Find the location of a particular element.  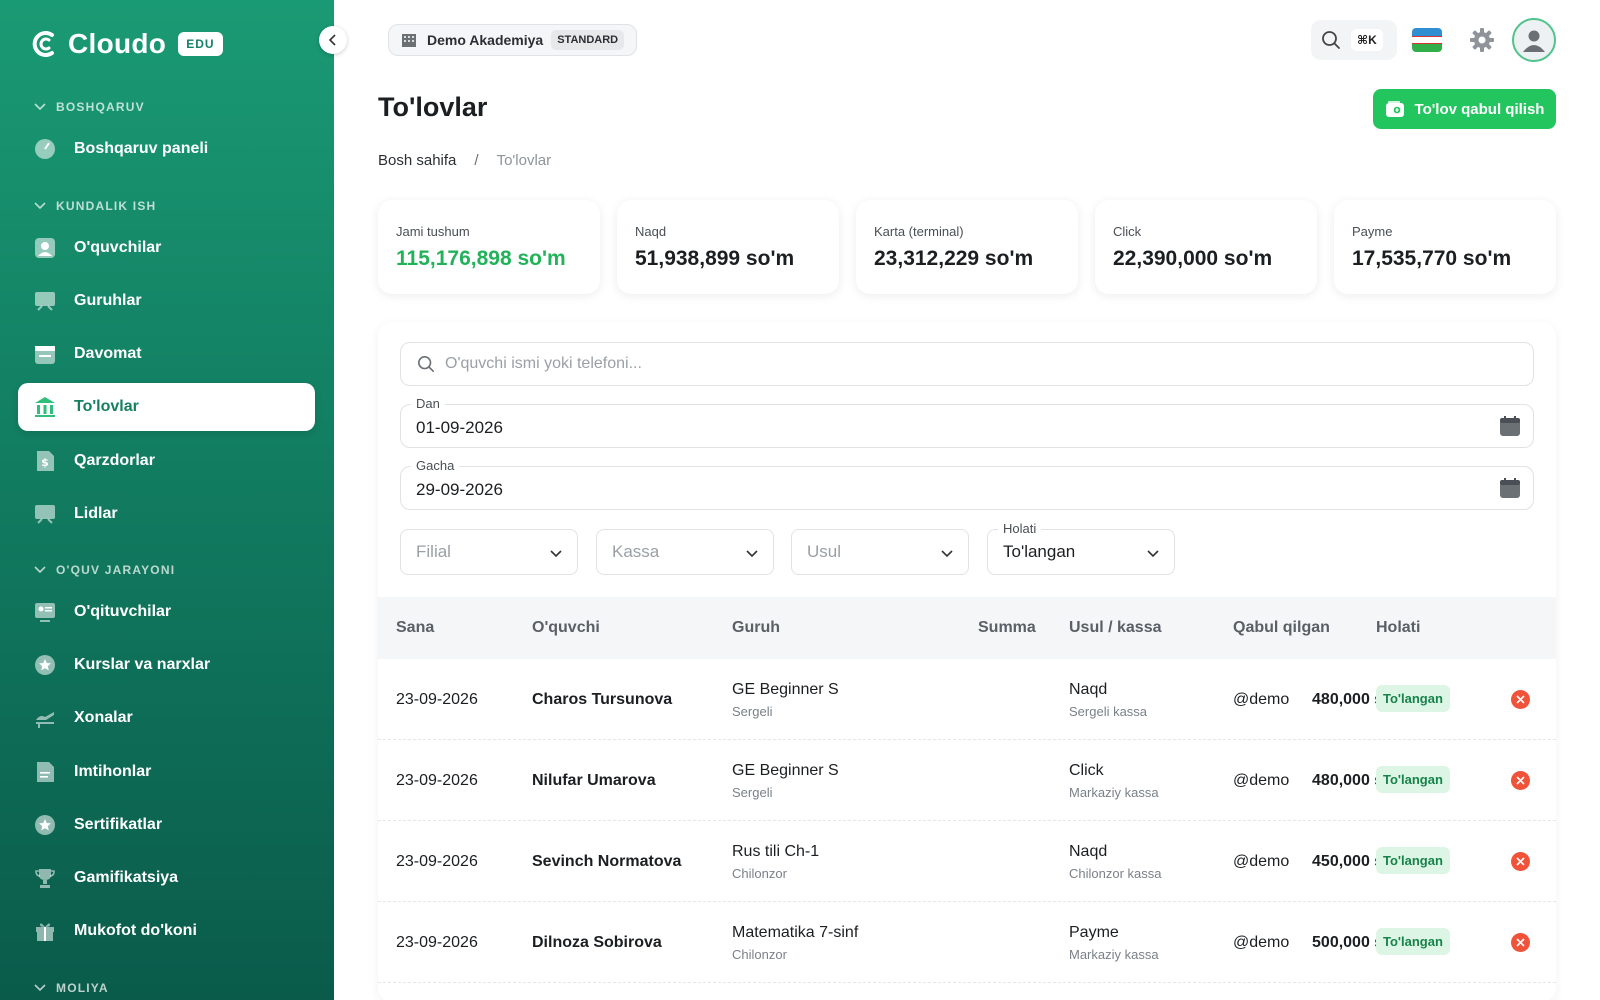

sidebar-item-reward-shop: Mukofot do'koni is located at coordinates (166, 931).